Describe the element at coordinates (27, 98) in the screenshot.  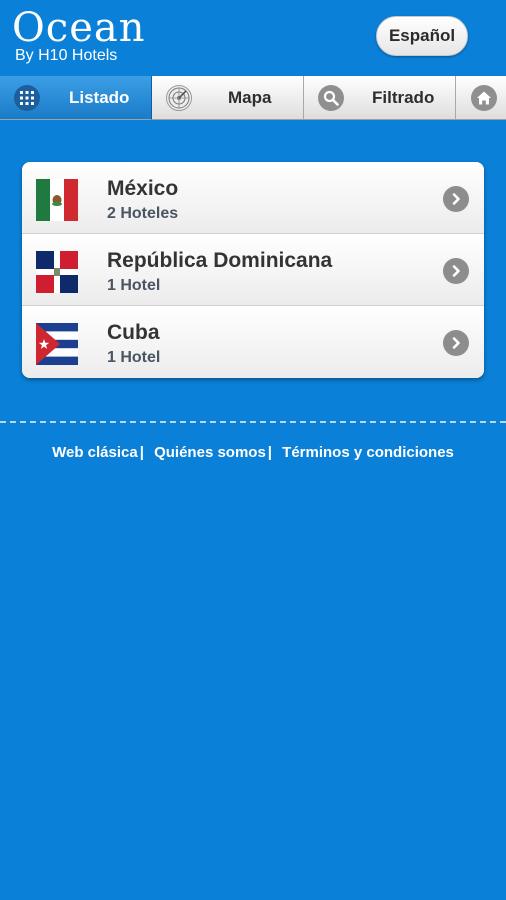
I see `grid-icon` at that location.